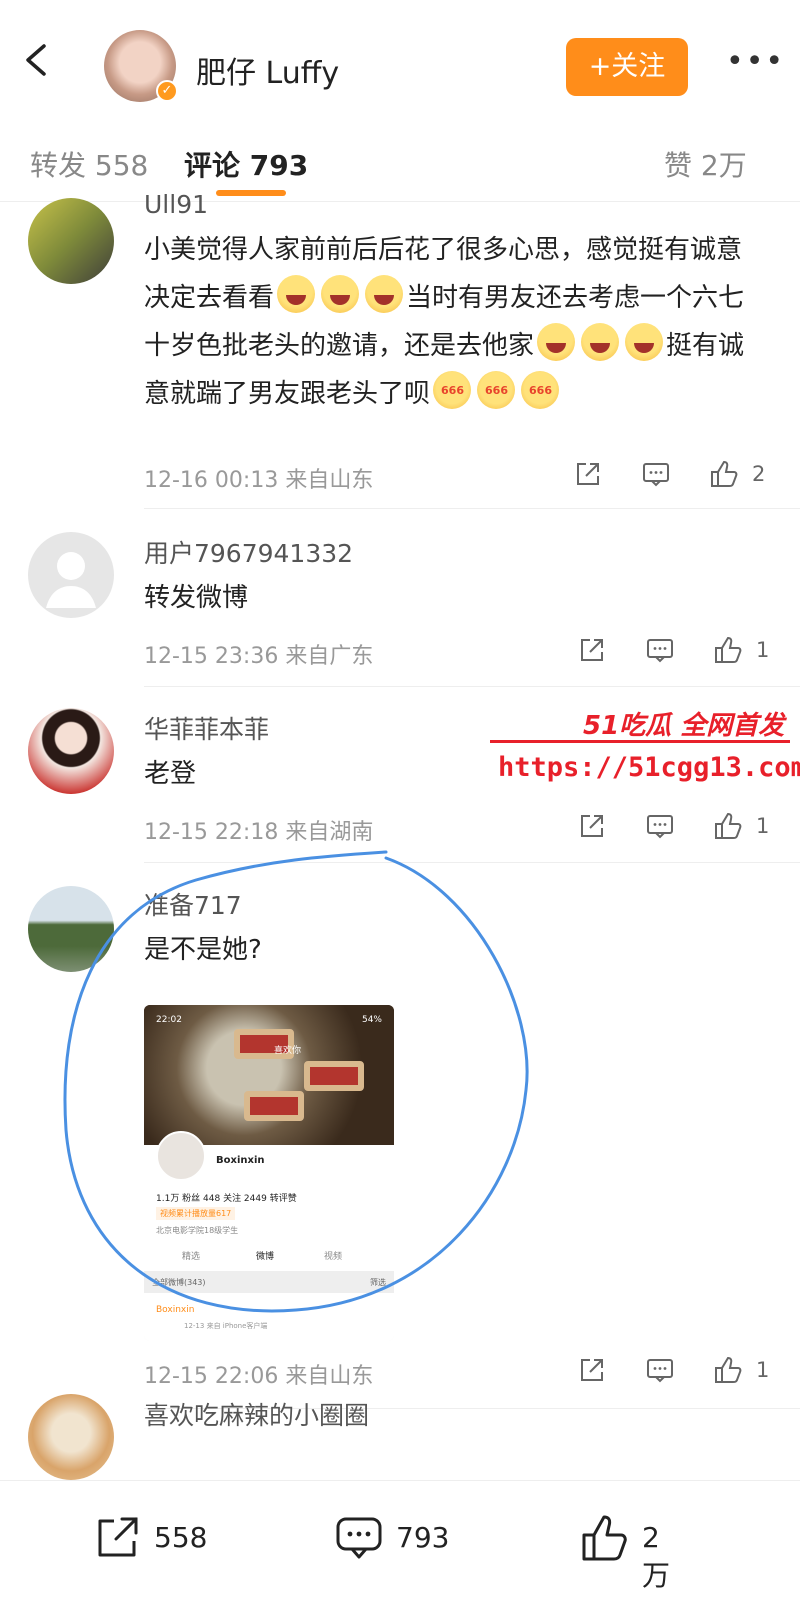 The height and width of the screenshot is (1613, 800). I want to click on active-tab-indicator, so click(251, 193).